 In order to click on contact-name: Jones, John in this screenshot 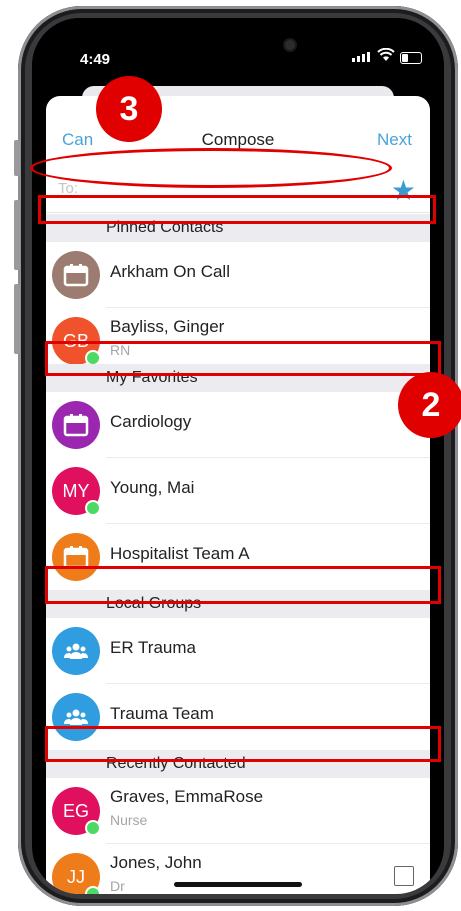, I will do `click(156, 862)`.